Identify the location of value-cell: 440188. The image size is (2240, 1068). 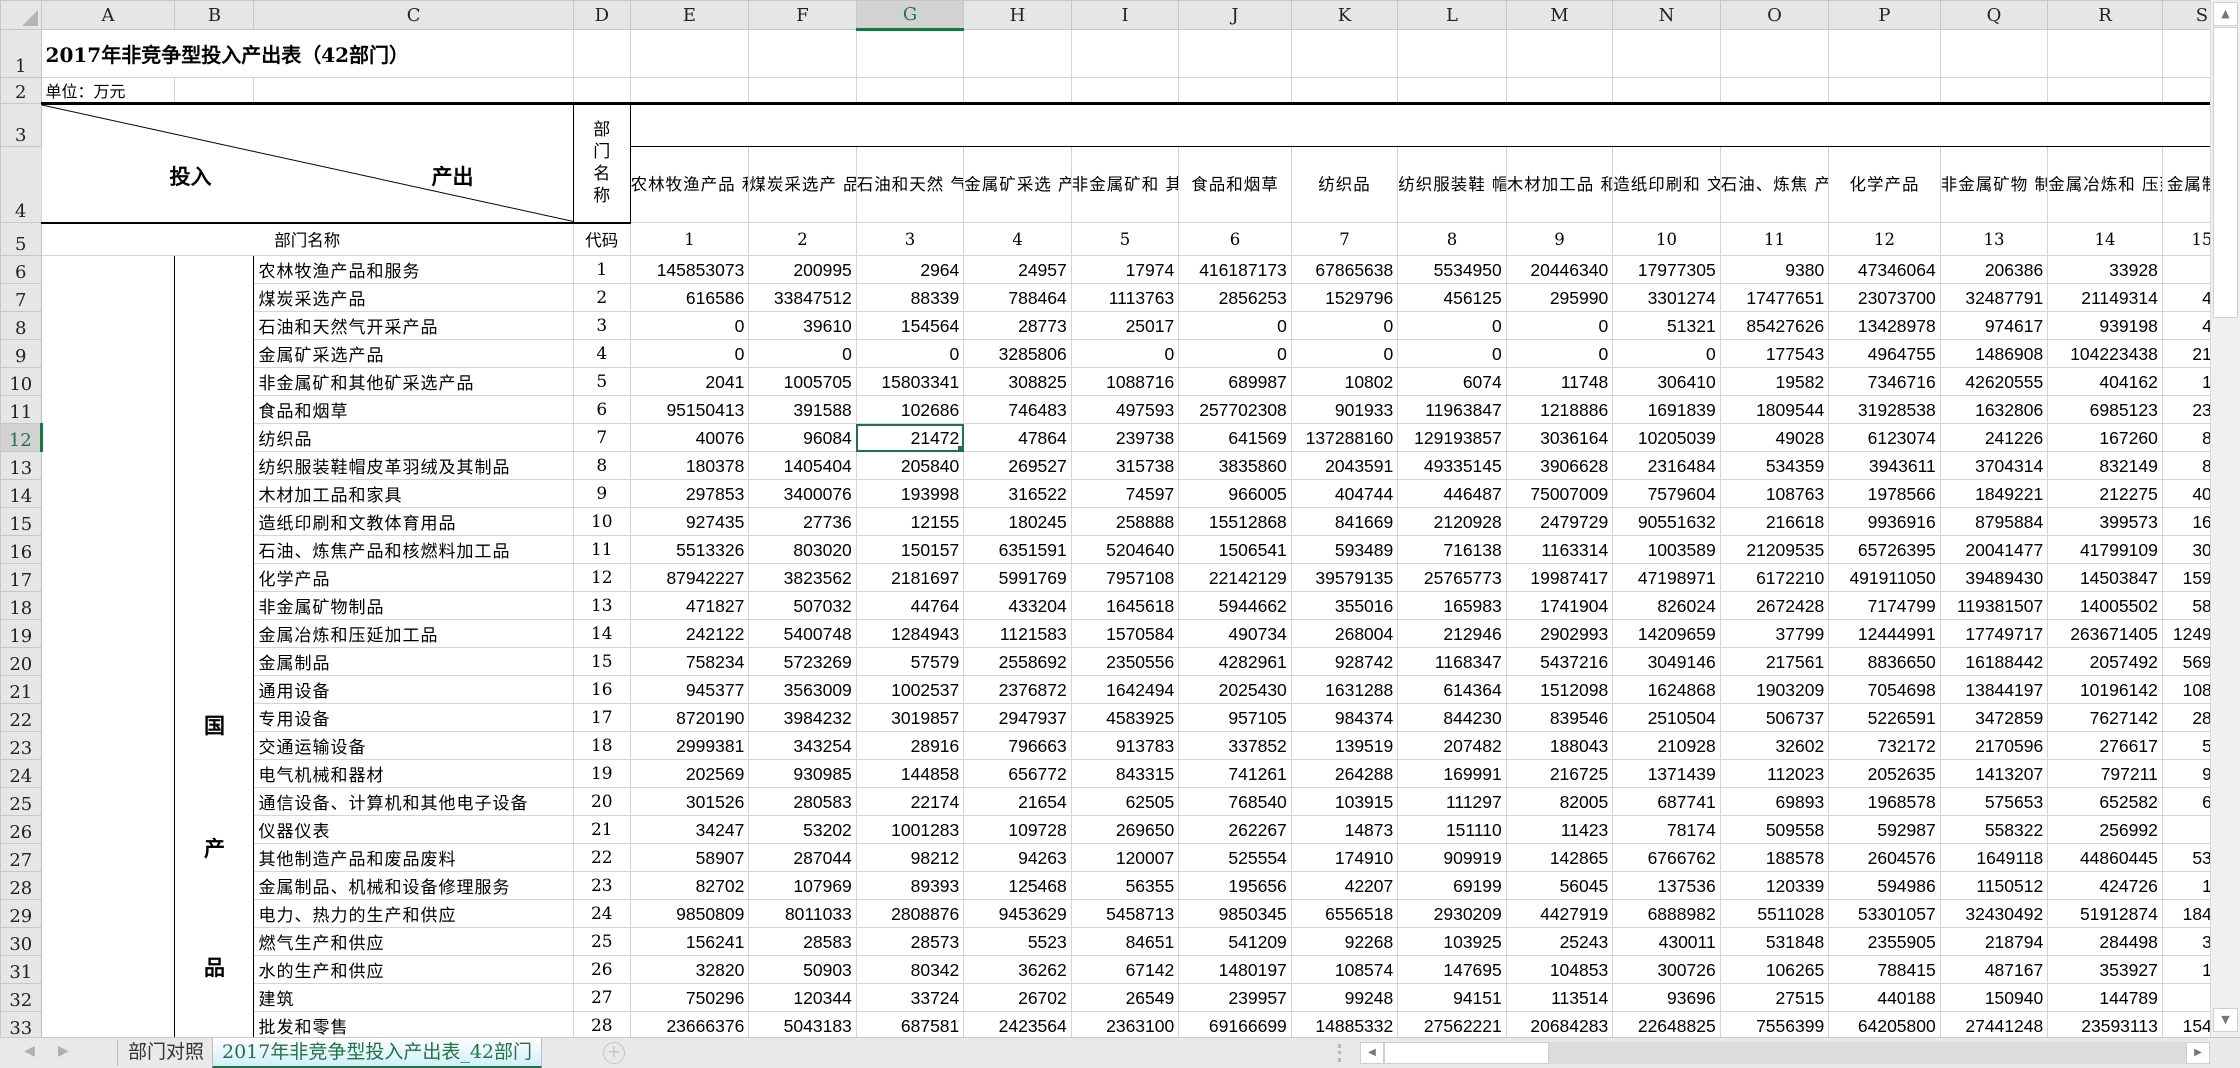
(1884, 997).